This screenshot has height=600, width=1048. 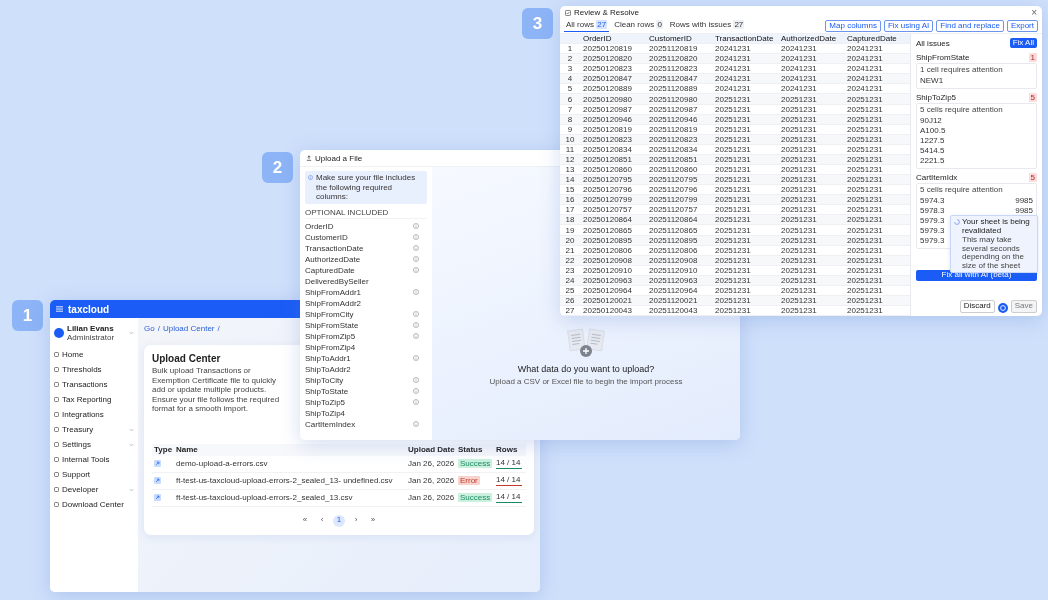 What do you see at coordinates (570, 109) in the screenshot?
I see `row-number: 7` at bounding box center [570, 109].